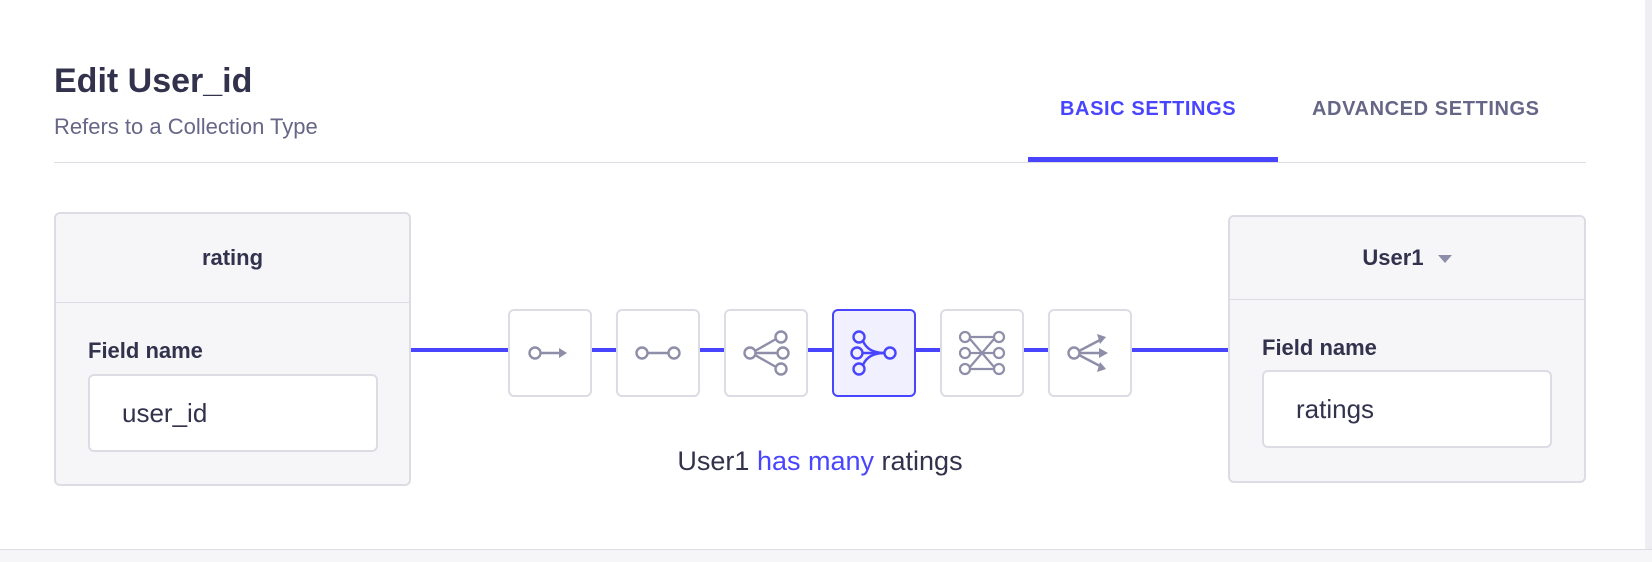  I want to click on relation-many-to-many-button, so click(982, 353).